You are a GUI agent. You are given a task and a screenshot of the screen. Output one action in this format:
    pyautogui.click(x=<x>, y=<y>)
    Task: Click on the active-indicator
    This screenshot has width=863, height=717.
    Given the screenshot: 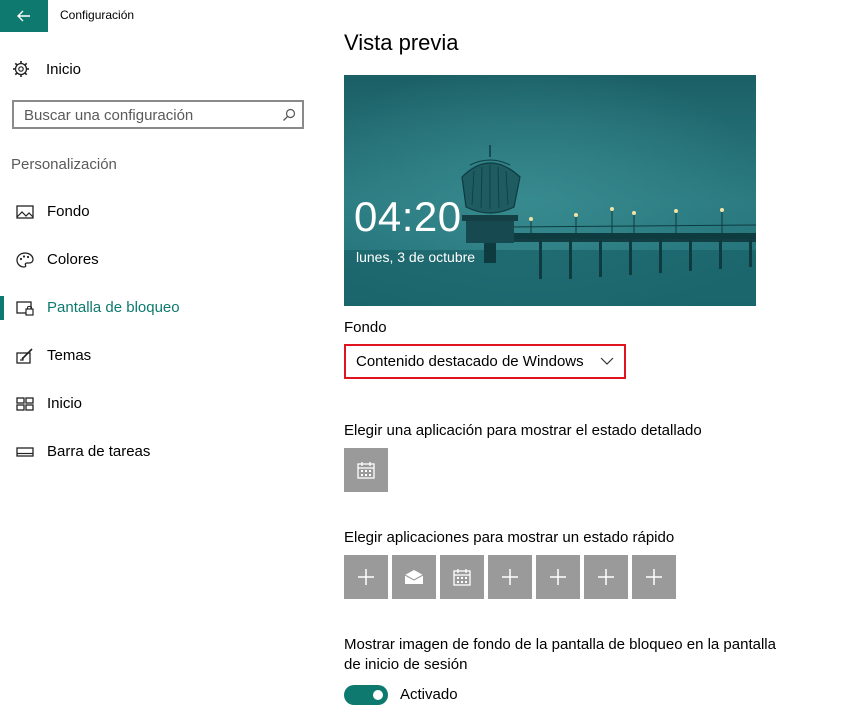 What is the action you would take?
    pyautogui.click(x=2, y=308)
    